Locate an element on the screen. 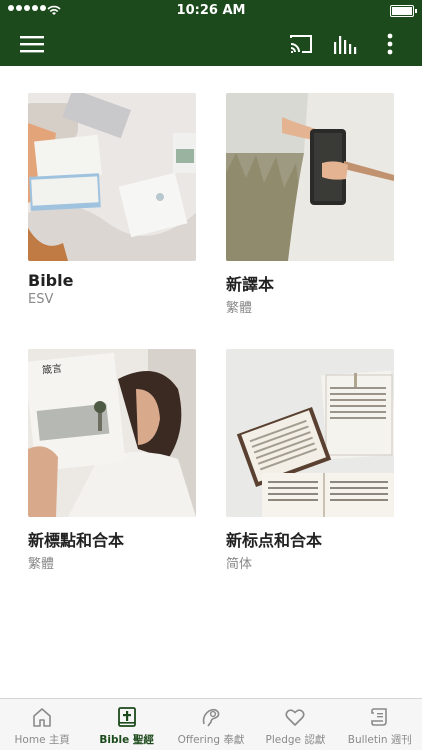  card-image-woman-with-book: 箴言 is located at coordinates (112, 433).